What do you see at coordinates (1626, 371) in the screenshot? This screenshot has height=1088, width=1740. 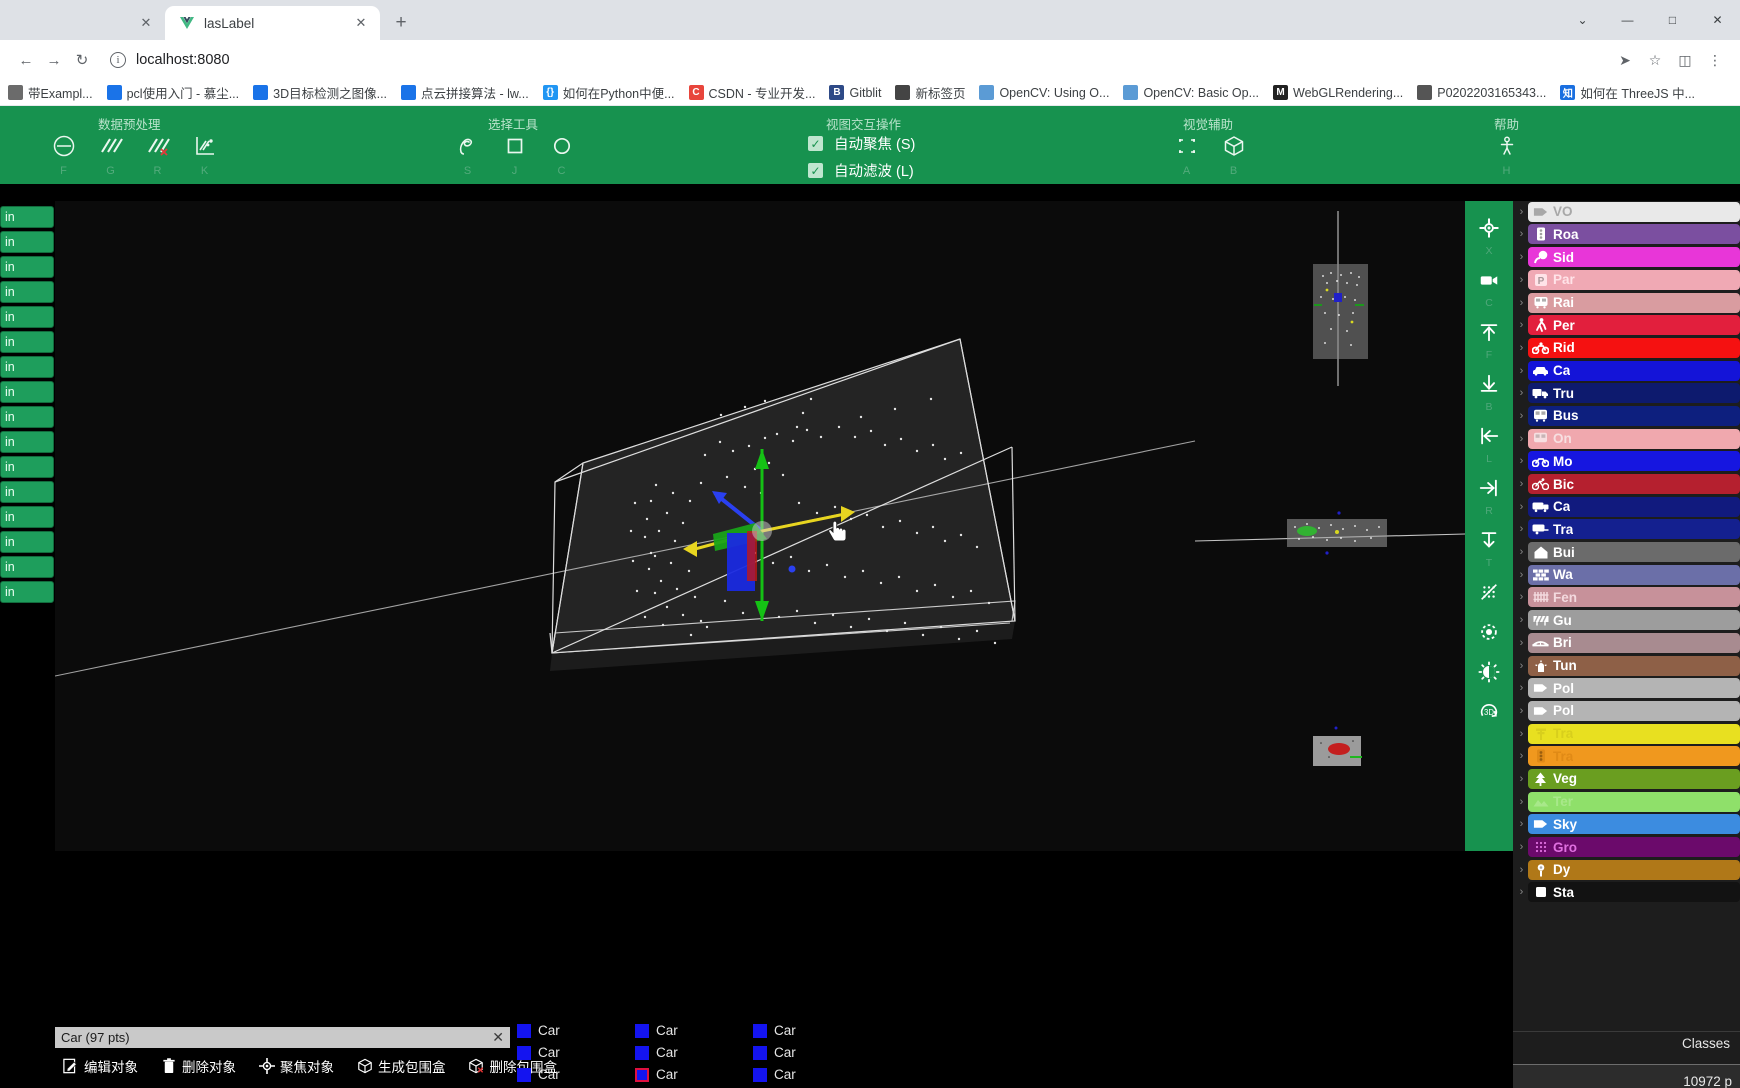 I see `class-list-item: › Ca` at bounding box center [1626, 371].